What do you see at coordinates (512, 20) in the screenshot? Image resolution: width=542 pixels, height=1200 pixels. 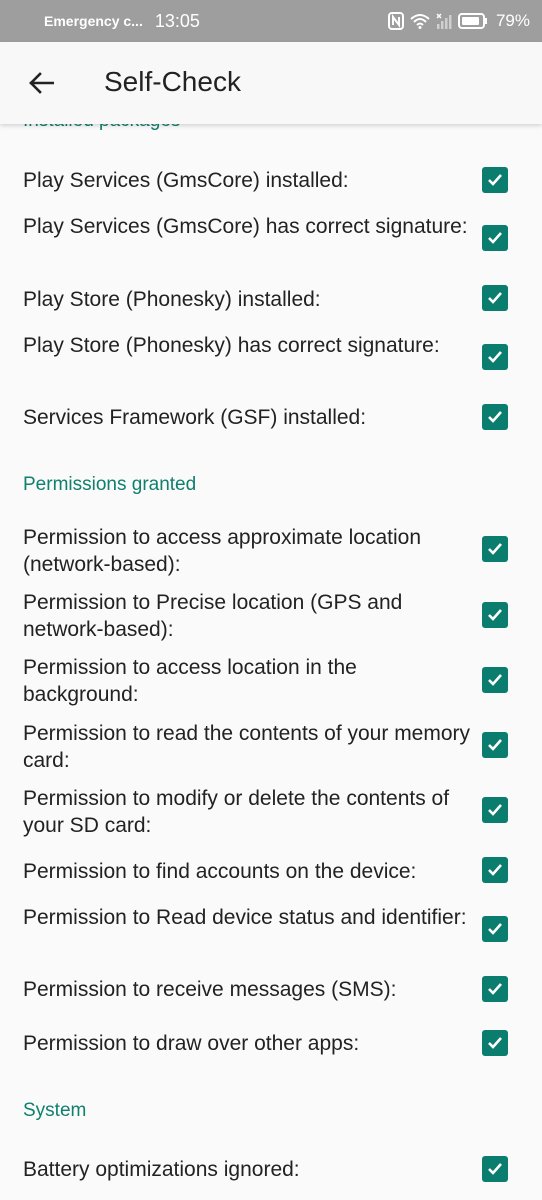 I see `battery-percent: 79%` at bounding box center [512, 20].